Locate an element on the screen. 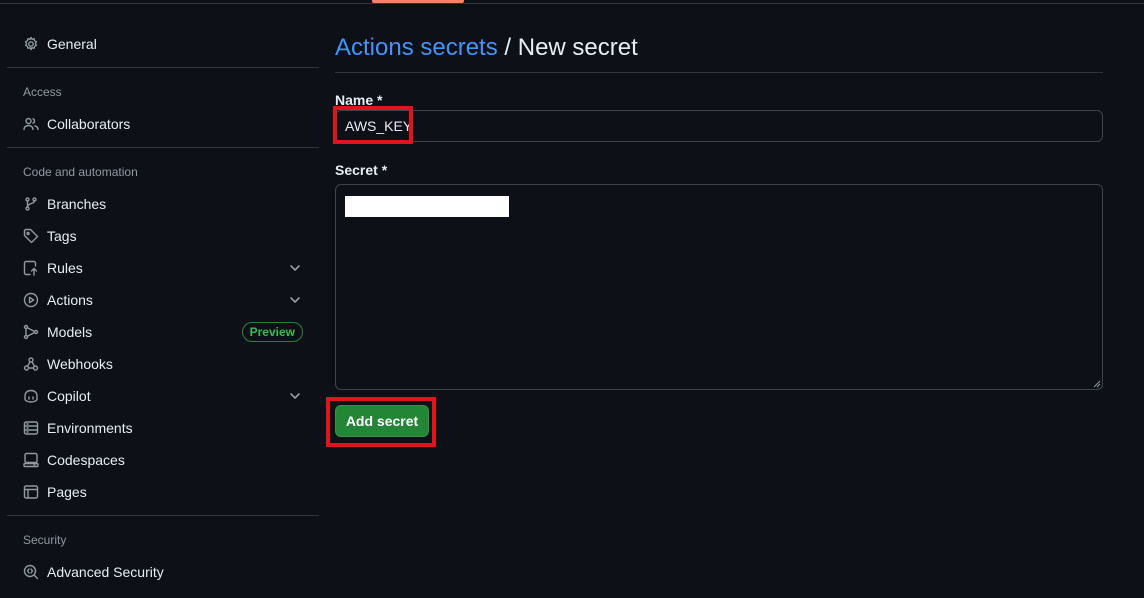  copilot-icon is located at coordinates (31, 396).